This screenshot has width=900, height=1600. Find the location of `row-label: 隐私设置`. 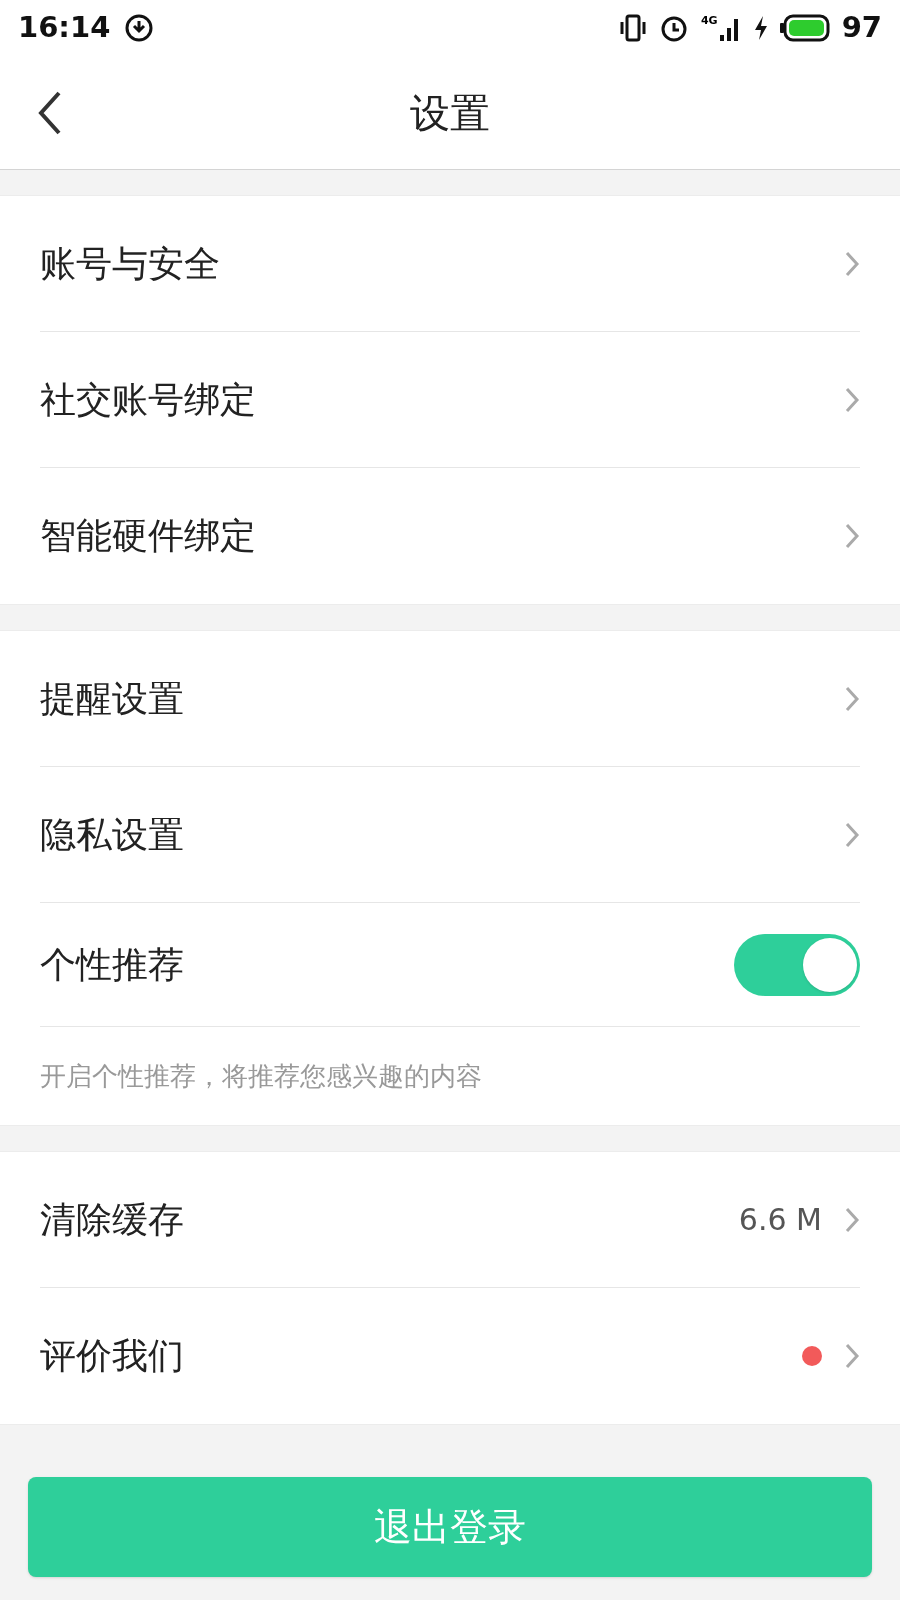

row-label: 隐私设置 is located at coordinates (112, 834).